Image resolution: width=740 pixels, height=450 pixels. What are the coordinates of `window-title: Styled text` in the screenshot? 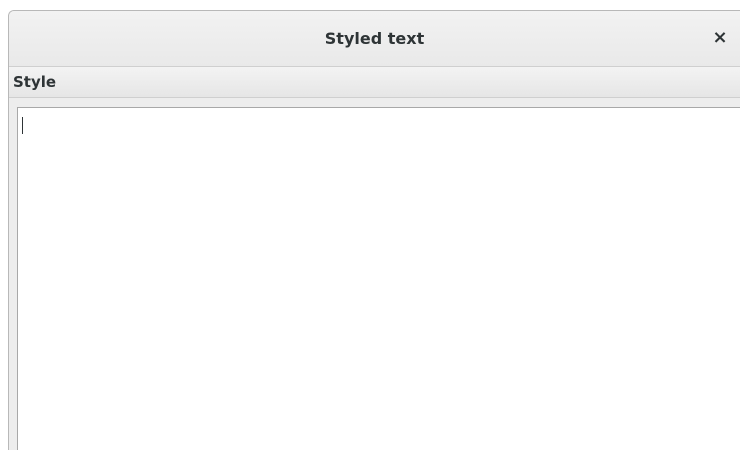 It's located at (374, 38).